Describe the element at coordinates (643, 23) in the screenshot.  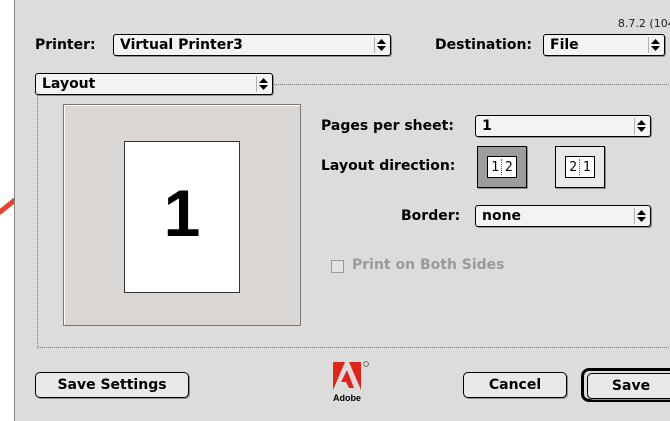
I see `version-label: 8.7.2 (104)` at that location.